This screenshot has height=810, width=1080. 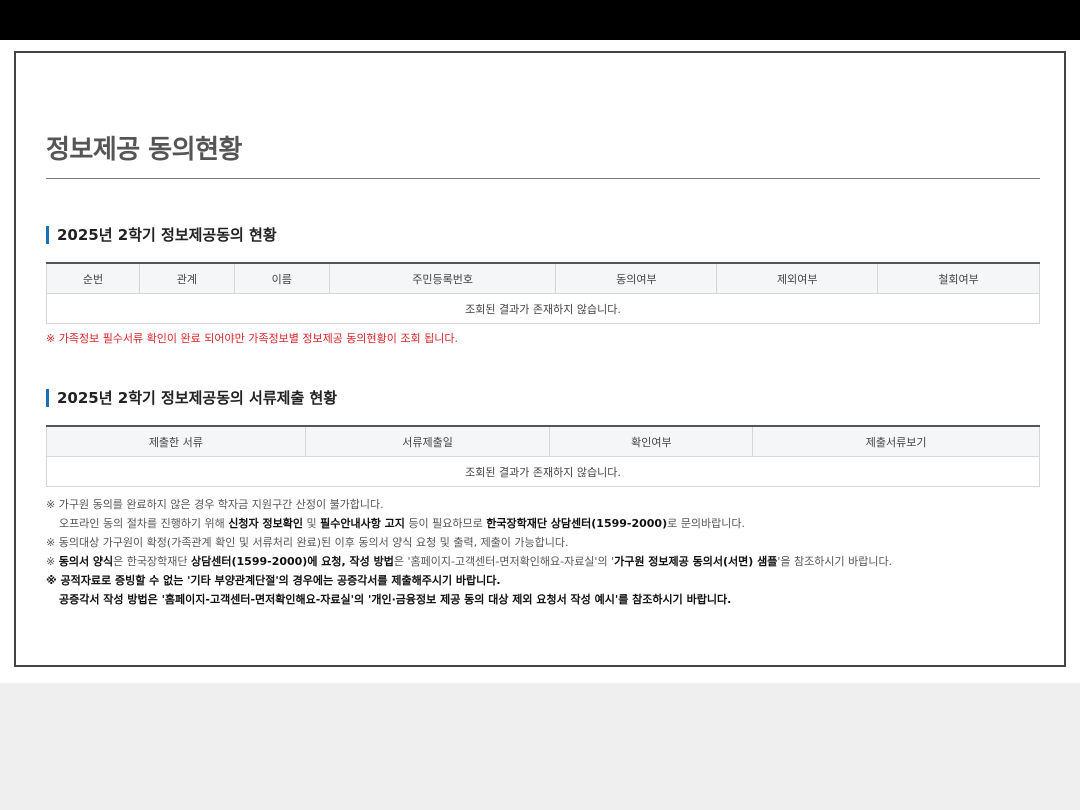 What do you see at coordinates (706, 523) in the screenshot?
I see `notice-text: 로 문의바랍니다.` at bounding box center [706, 523].